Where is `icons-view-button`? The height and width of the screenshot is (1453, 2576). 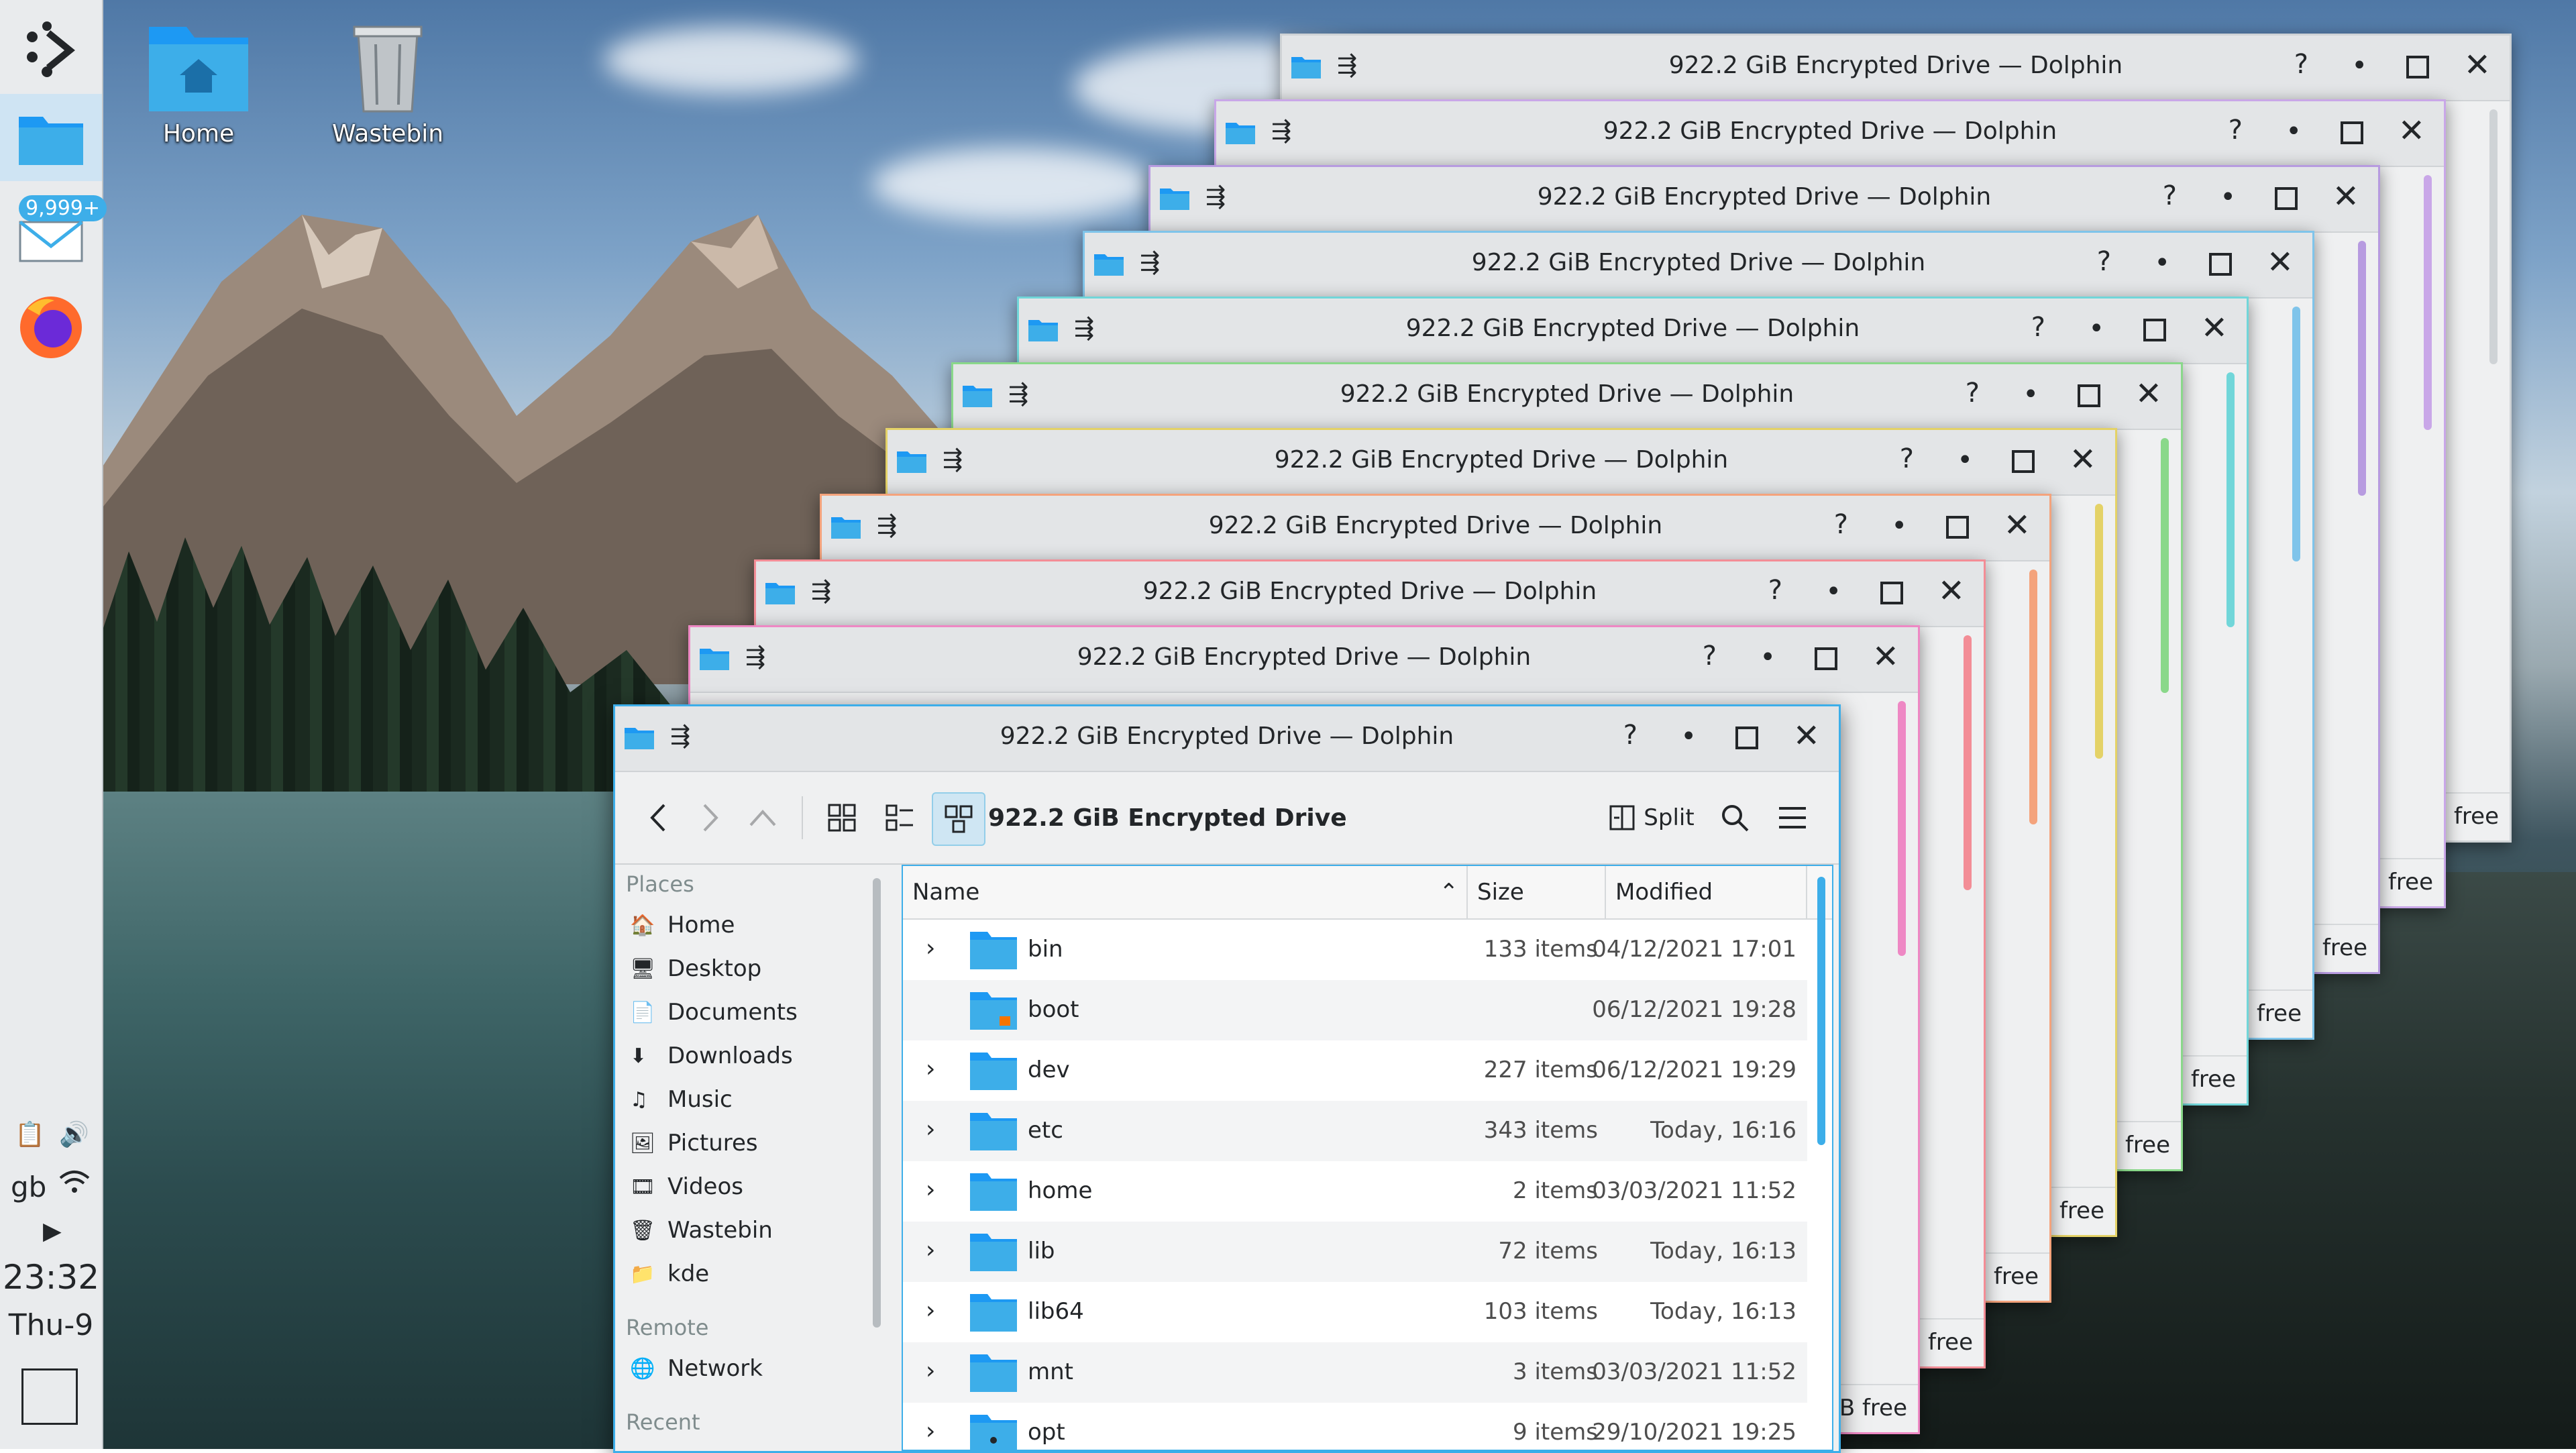
icons-view-button is located at coordinates (841, 817).